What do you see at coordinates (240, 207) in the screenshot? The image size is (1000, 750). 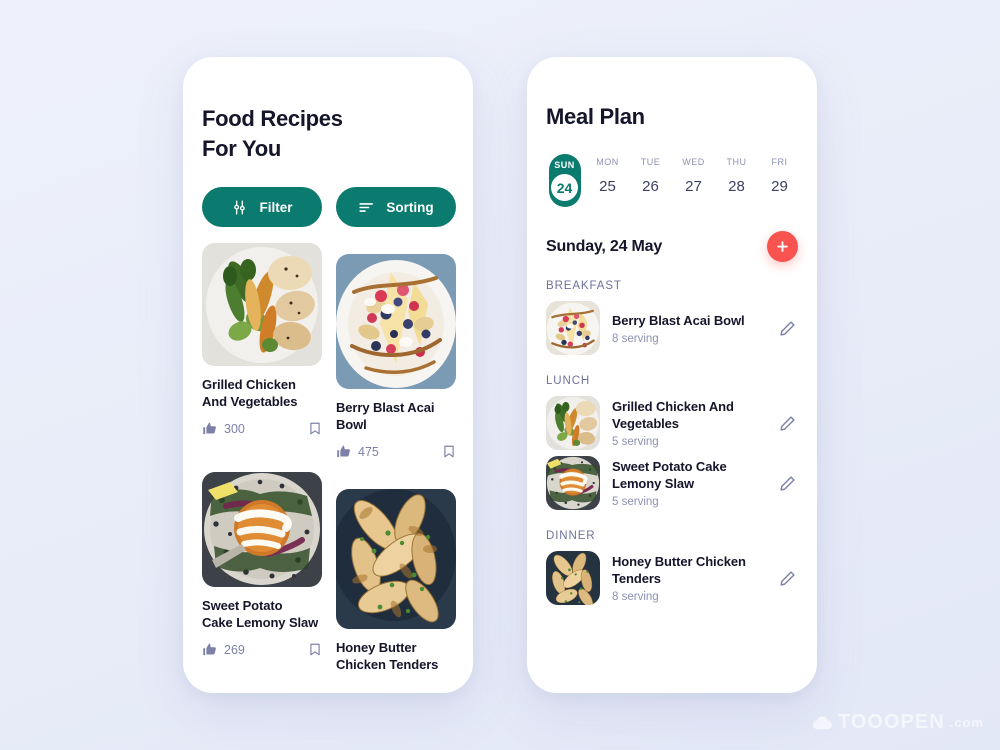 I see `tune-icon` at bounding box center [240, 207].